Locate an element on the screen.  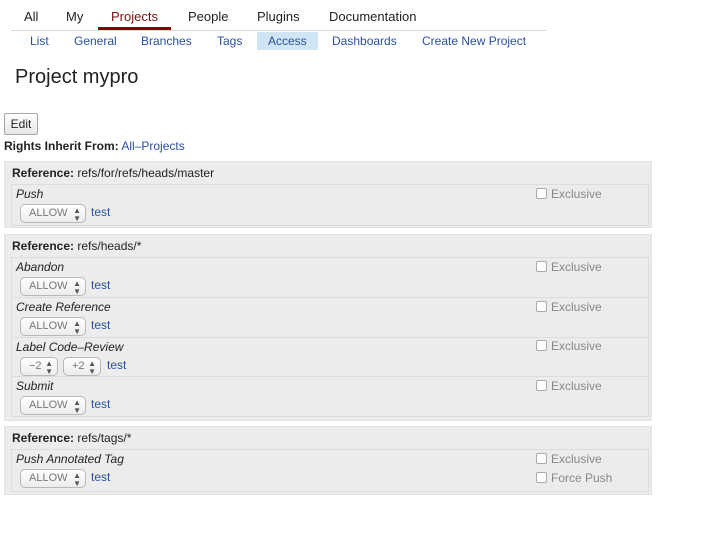
range-max-select: +2 ▲ ▼ is located at coordinates (82, 366).